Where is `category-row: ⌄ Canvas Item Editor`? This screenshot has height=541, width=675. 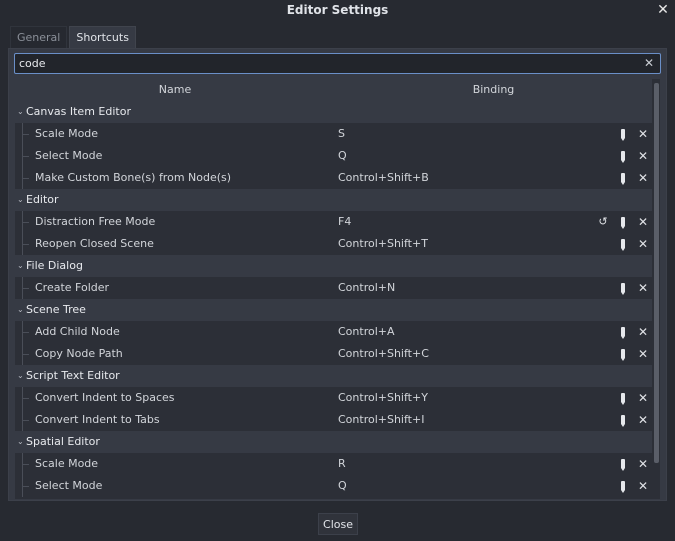
category-row: ⌄ Canvas Item Editor is located at coordinates (333, 112).